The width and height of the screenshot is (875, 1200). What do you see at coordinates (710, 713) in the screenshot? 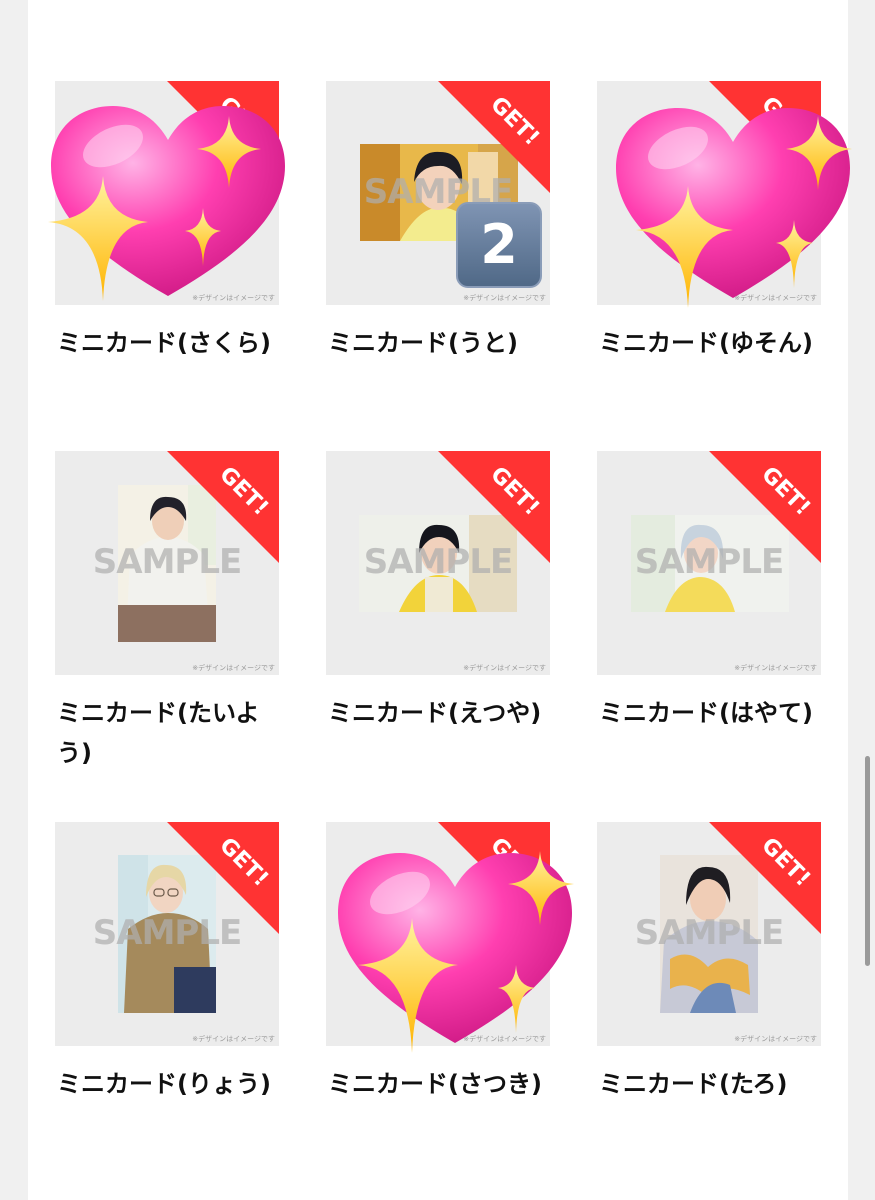
I see `card-caption: ミニカード(はやて)` at bounding box center [710, 713].